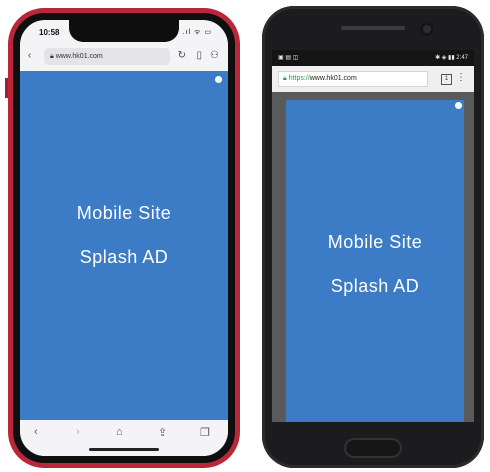 This screenshot has height=472, width=490. What do you see at coordinates (446, 79) in the screenshot?
I see `tab-switcher-icon: 1` at bounding box center [446, 79].